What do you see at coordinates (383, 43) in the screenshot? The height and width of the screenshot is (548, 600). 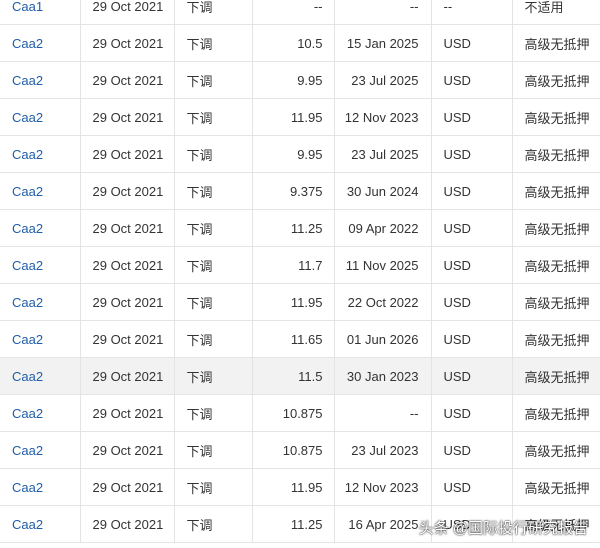 I see `maturity-date-cell: 15 Jan 2025` at bounding box center [383, 43].